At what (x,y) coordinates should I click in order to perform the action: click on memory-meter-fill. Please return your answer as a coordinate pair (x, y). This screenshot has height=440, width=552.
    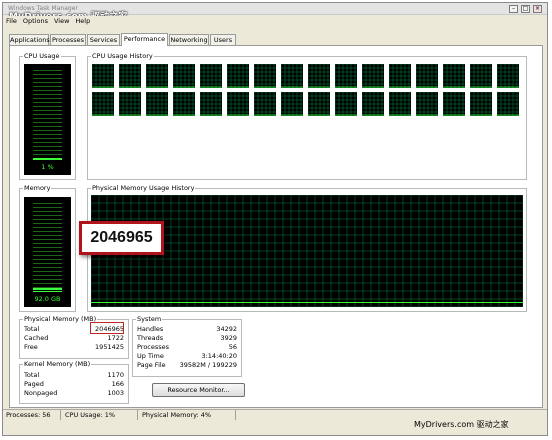
    Looking at the image, I should click on (47, 290).